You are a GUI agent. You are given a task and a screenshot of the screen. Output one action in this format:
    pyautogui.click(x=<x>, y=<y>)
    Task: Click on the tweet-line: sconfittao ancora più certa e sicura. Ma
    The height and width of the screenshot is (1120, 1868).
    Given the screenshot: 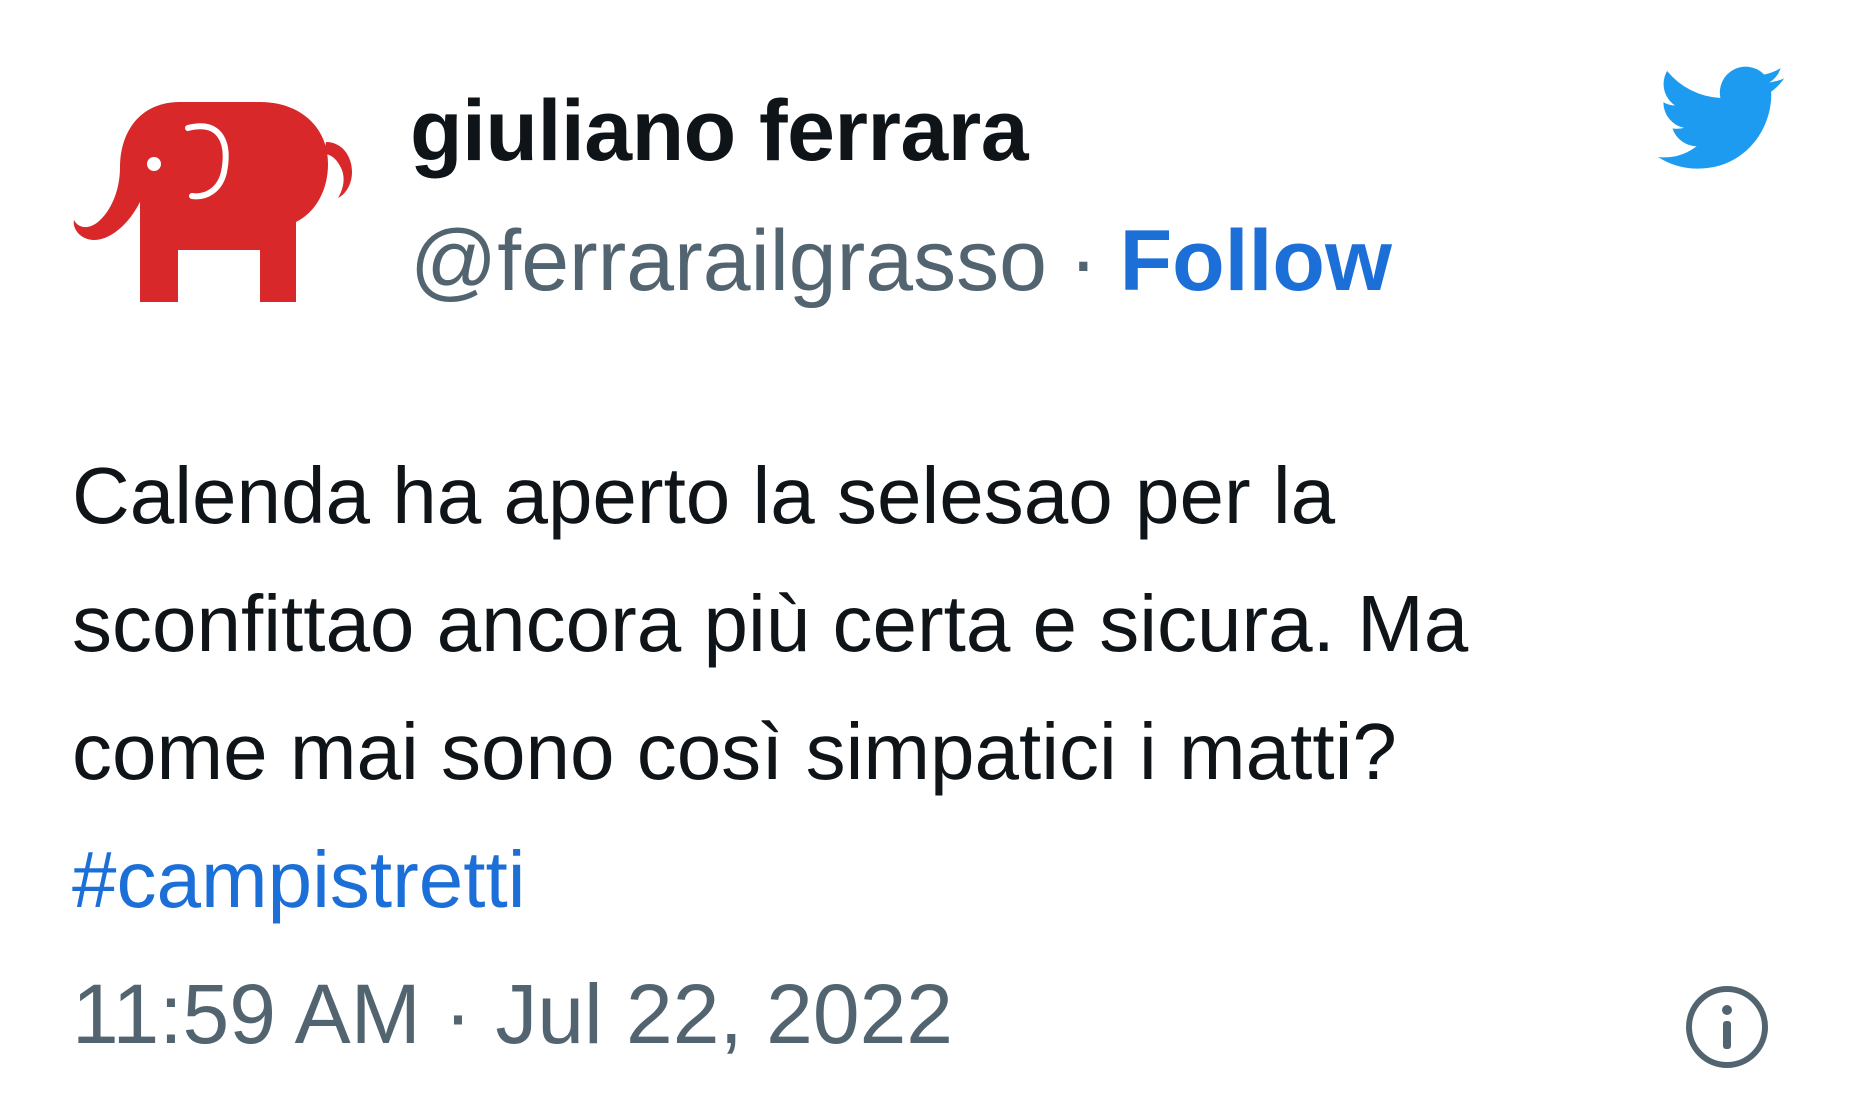 What is the action you would take?
    pyautogui.click(x=770, y=623)
    